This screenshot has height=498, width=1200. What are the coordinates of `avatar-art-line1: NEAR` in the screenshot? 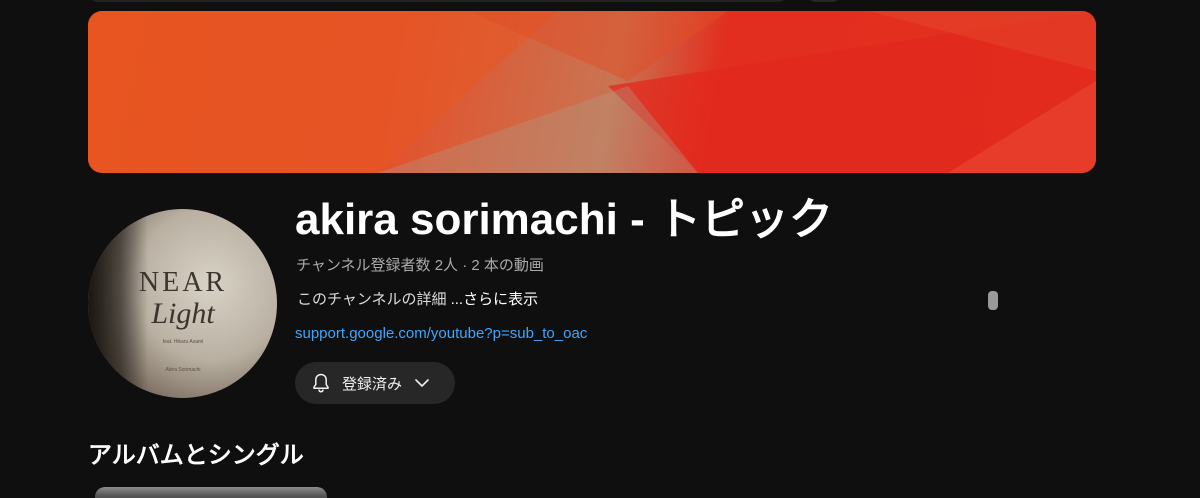 It's located at (183, 282).